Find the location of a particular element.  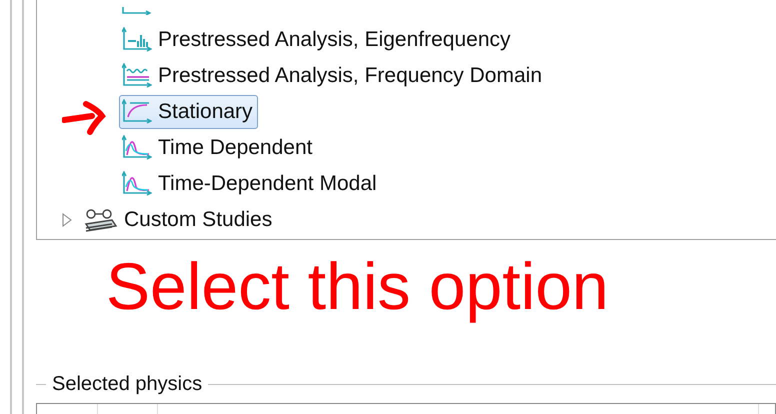

expand-icon is located at coordinates (67, 220).